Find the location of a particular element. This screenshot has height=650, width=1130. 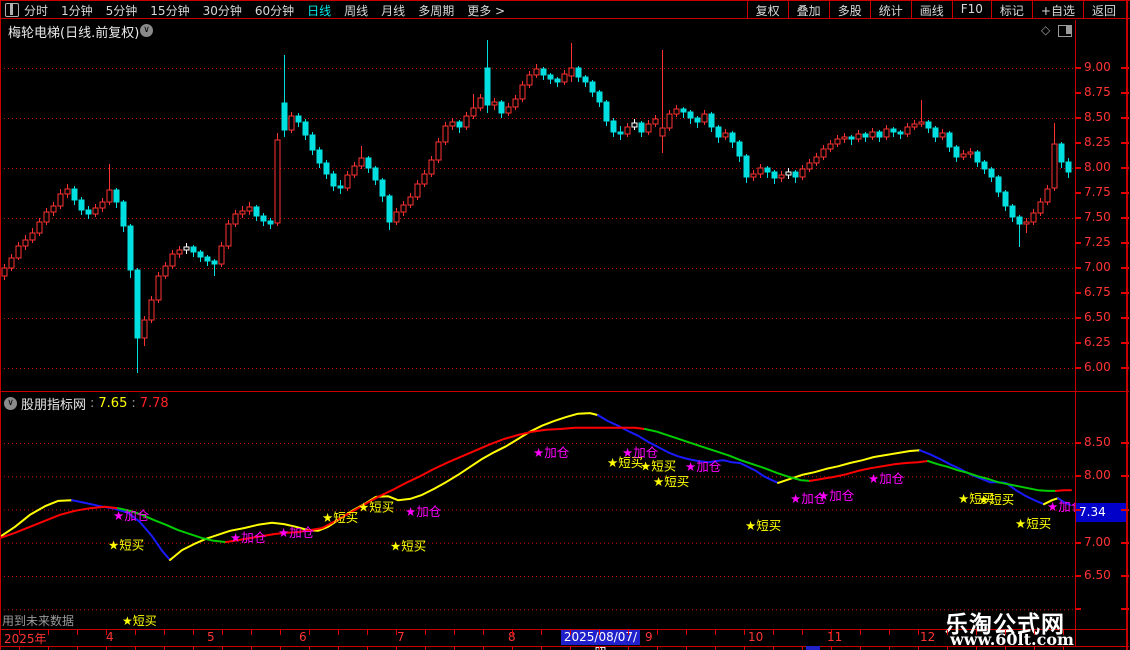

period-item-10: 更多 > is located at coordinates (486, 10).